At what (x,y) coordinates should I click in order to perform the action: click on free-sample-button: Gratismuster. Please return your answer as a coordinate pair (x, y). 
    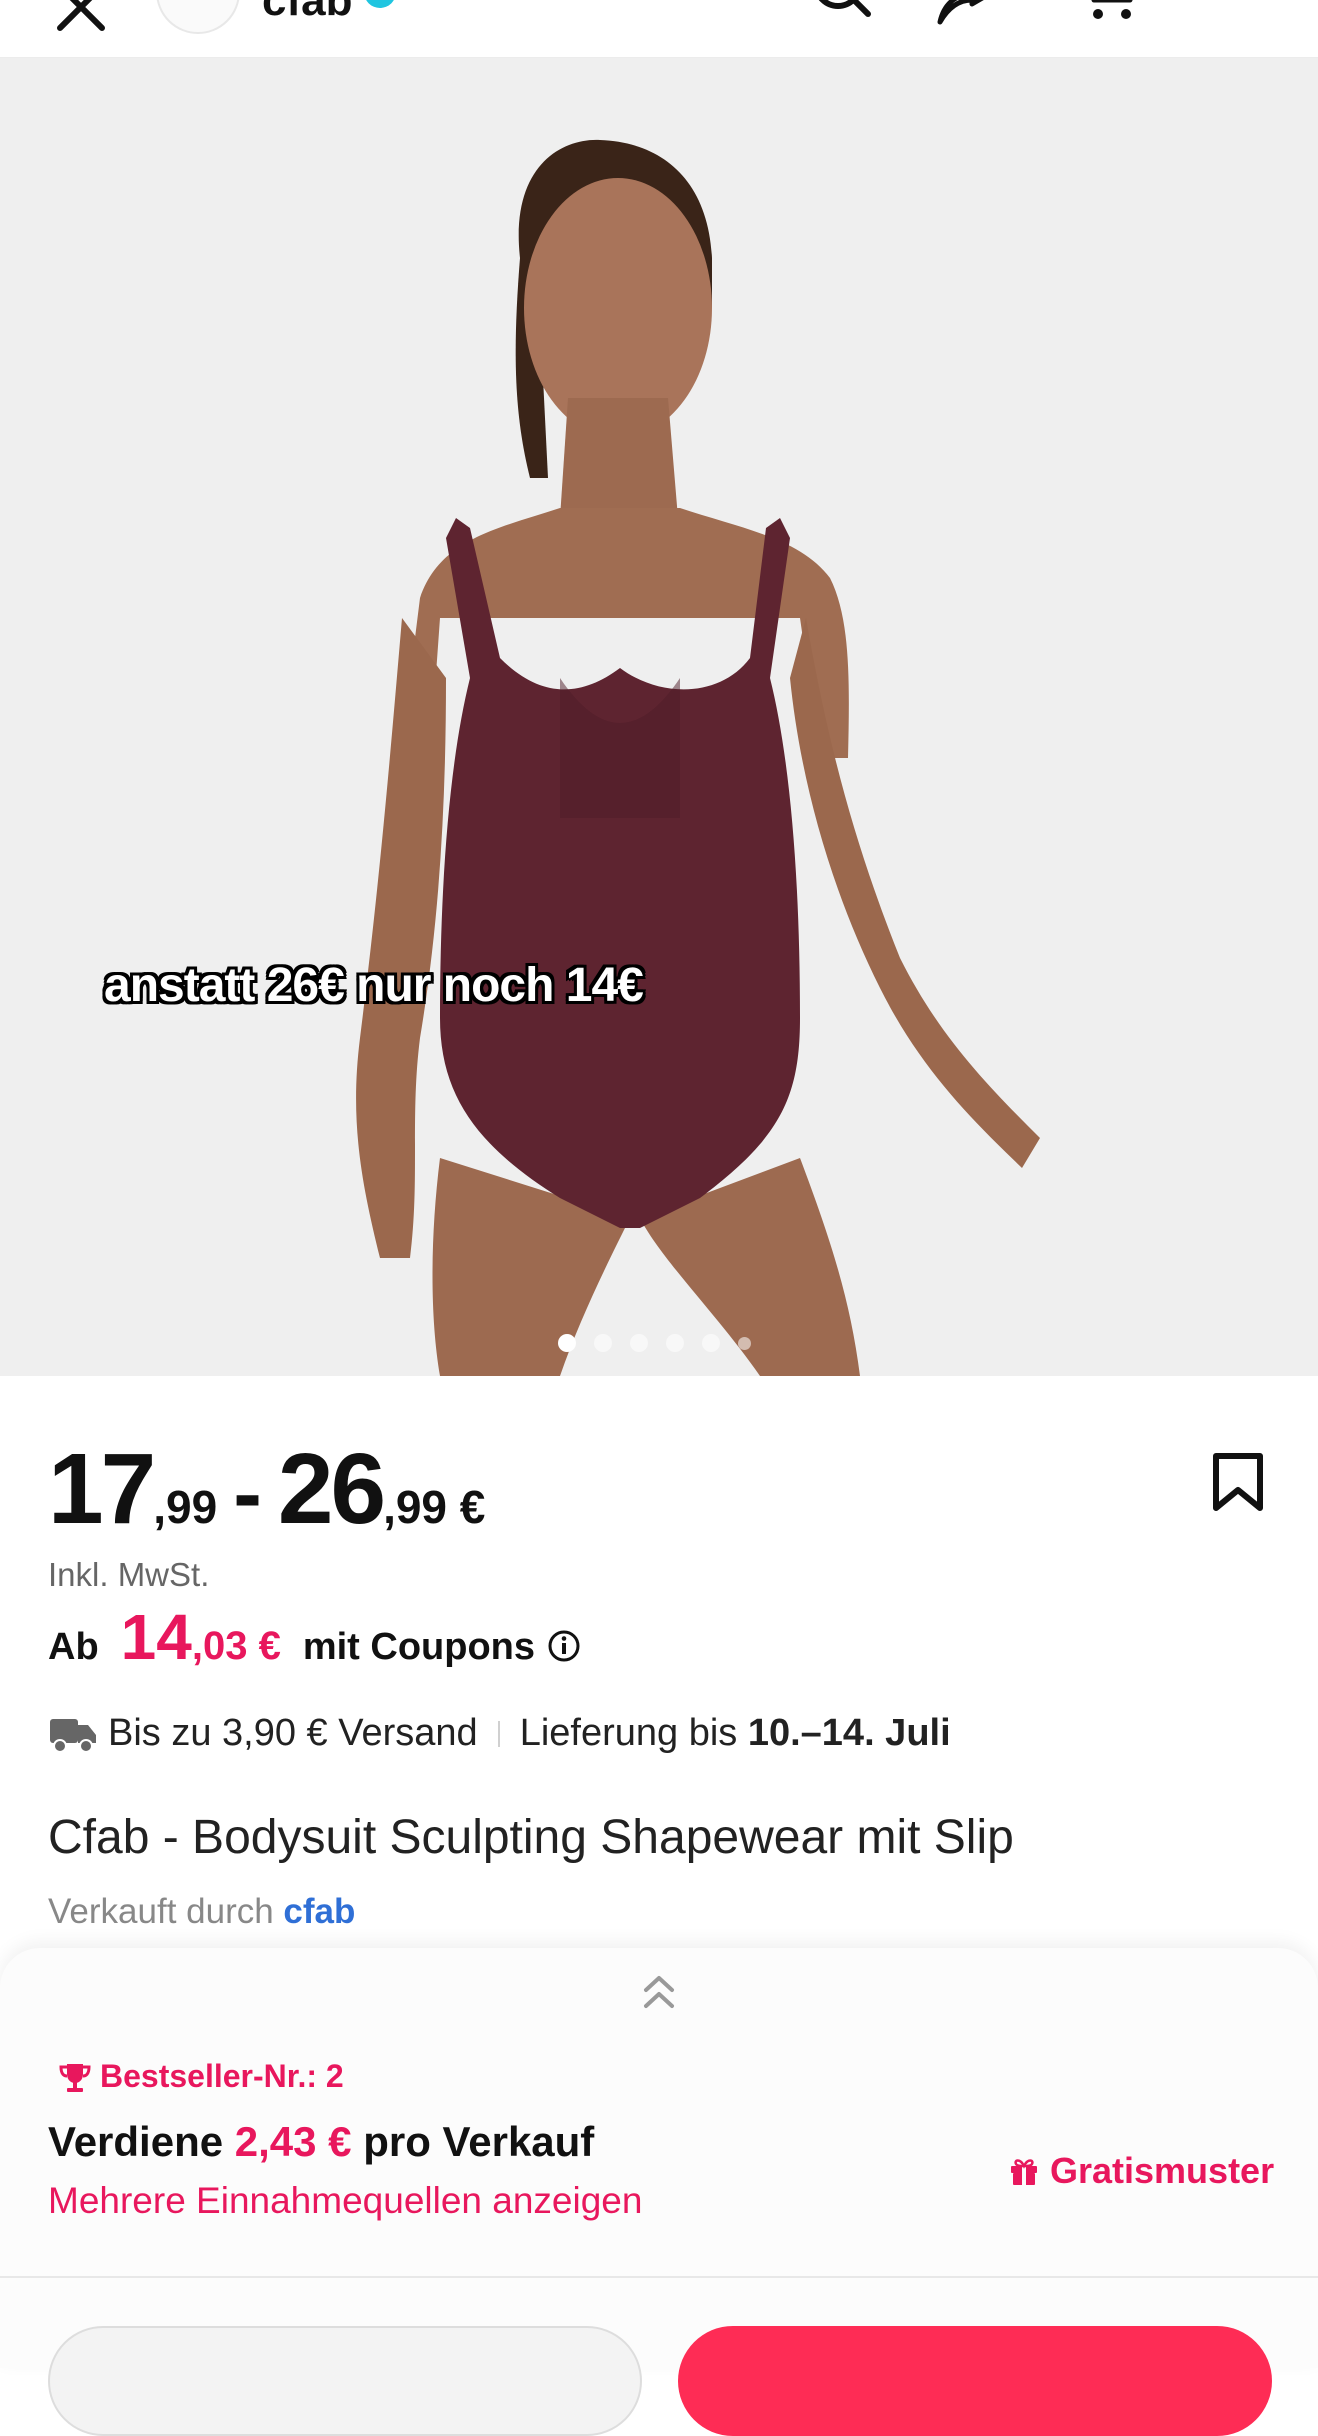
    Looking at the image, I should click on (1141, 2171).